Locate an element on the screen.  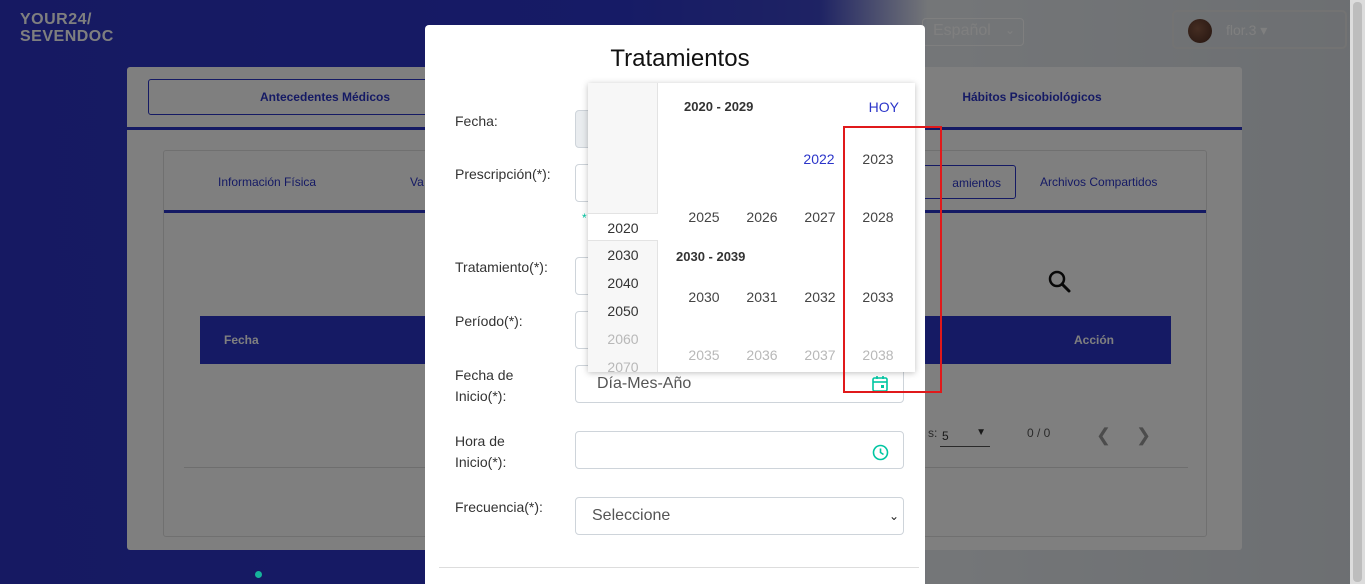
year-2031: 2031 is located at coordinates (762, 297).